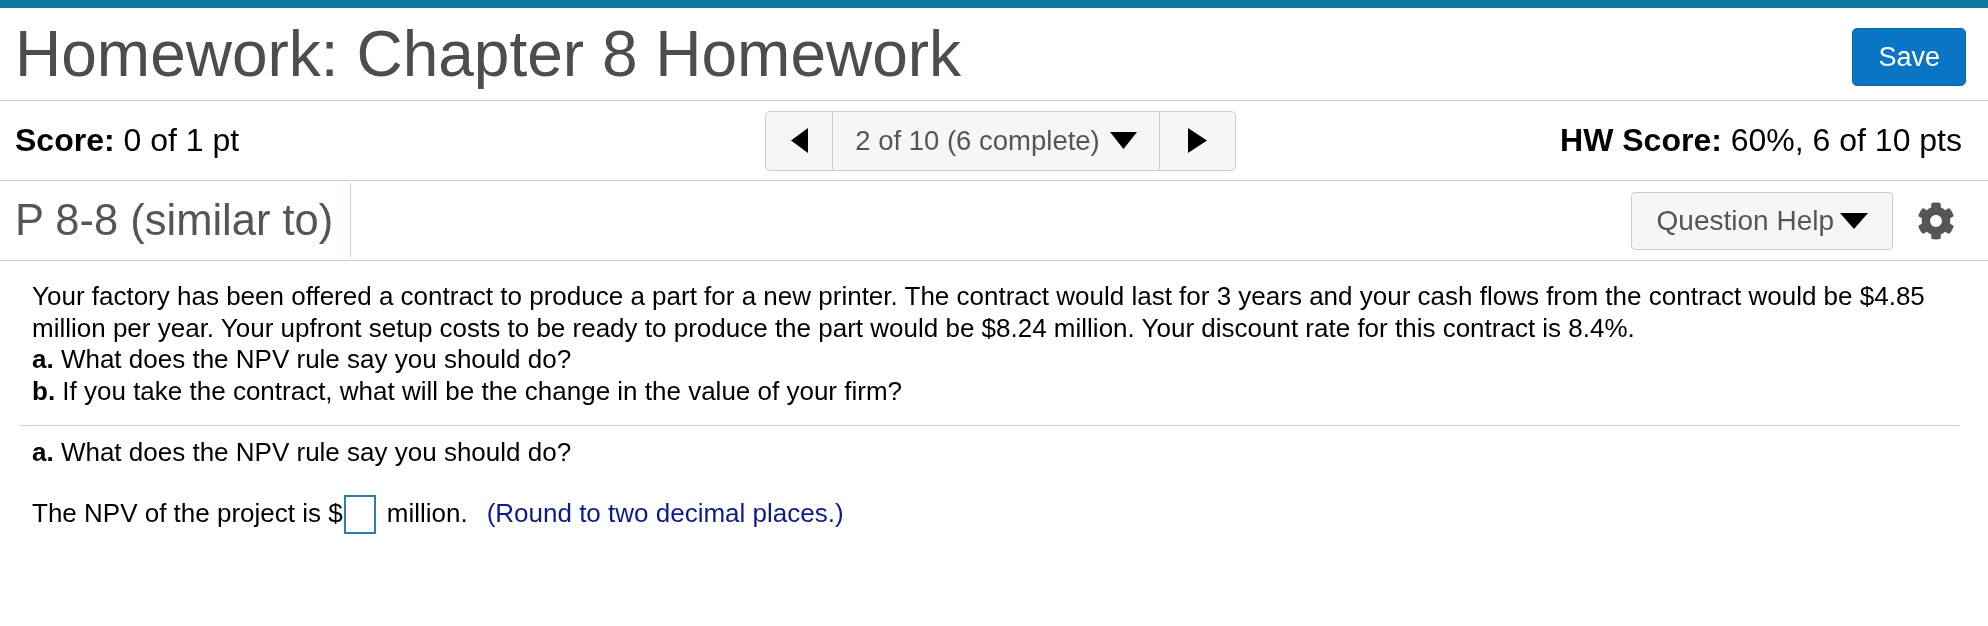  I want to click on question-text: a. What does the NPV rule say you should do?, so click(302, 360).